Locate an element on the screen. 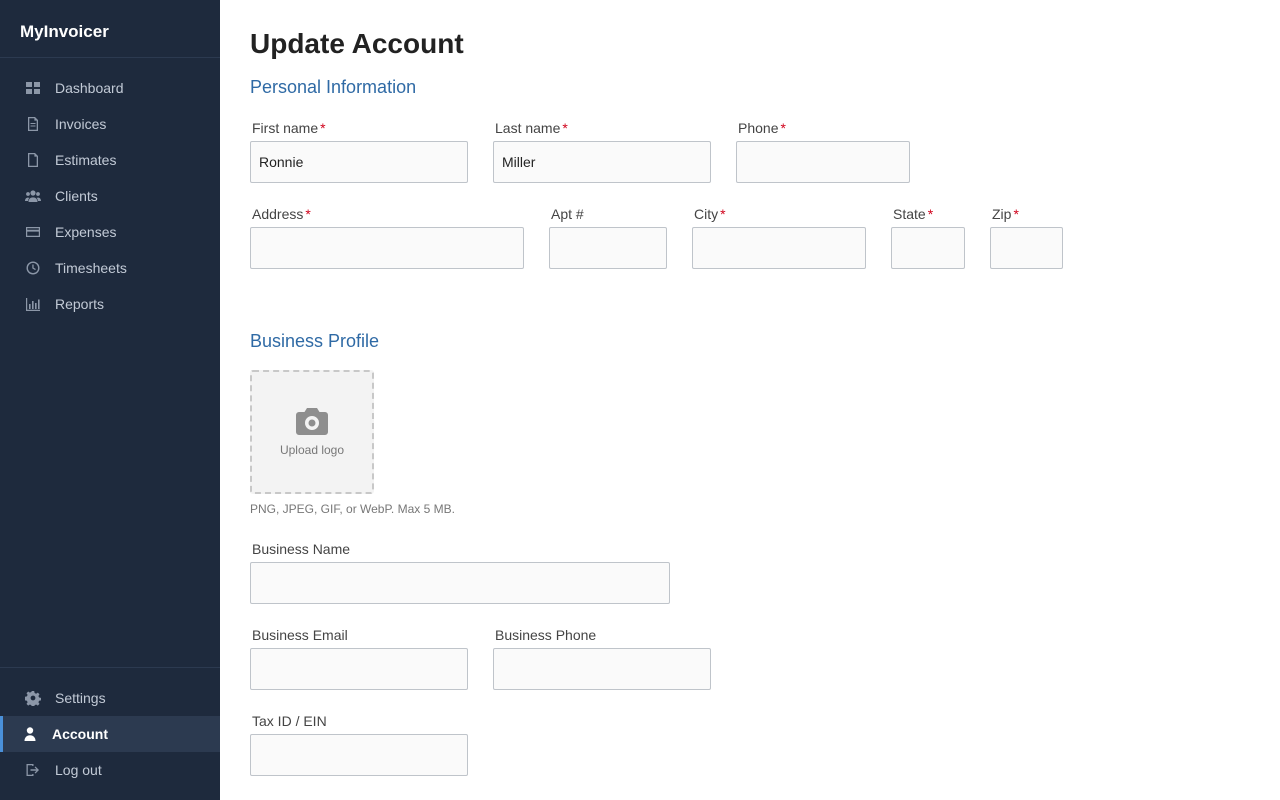 The height and width of the screenshot is (800, 1280). estimate-icon is located at coordinates (33, 160).